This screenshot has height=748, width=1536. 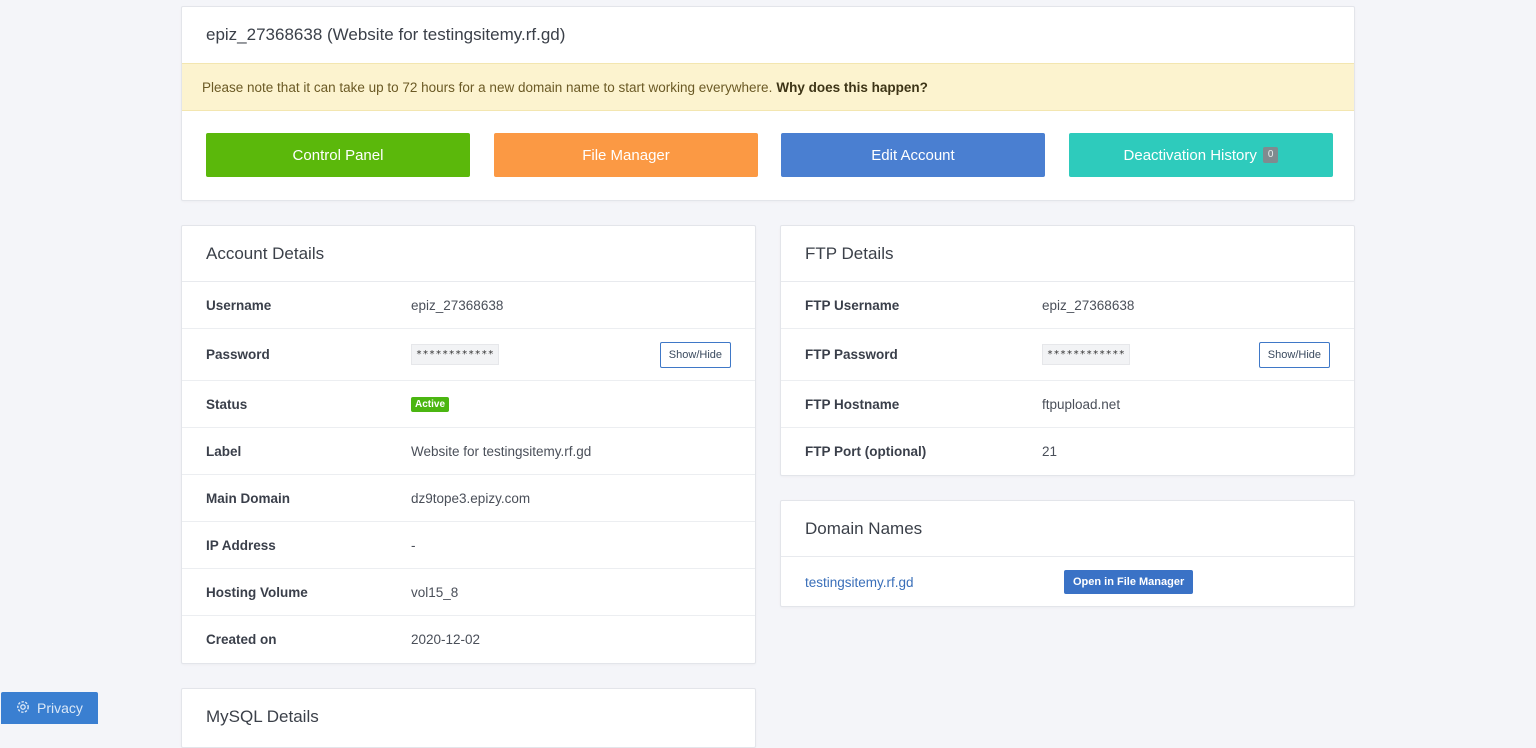 I want to click on ftp-row-password: FTP Password ************ Show/Hide, so click(x=1067, y=355).